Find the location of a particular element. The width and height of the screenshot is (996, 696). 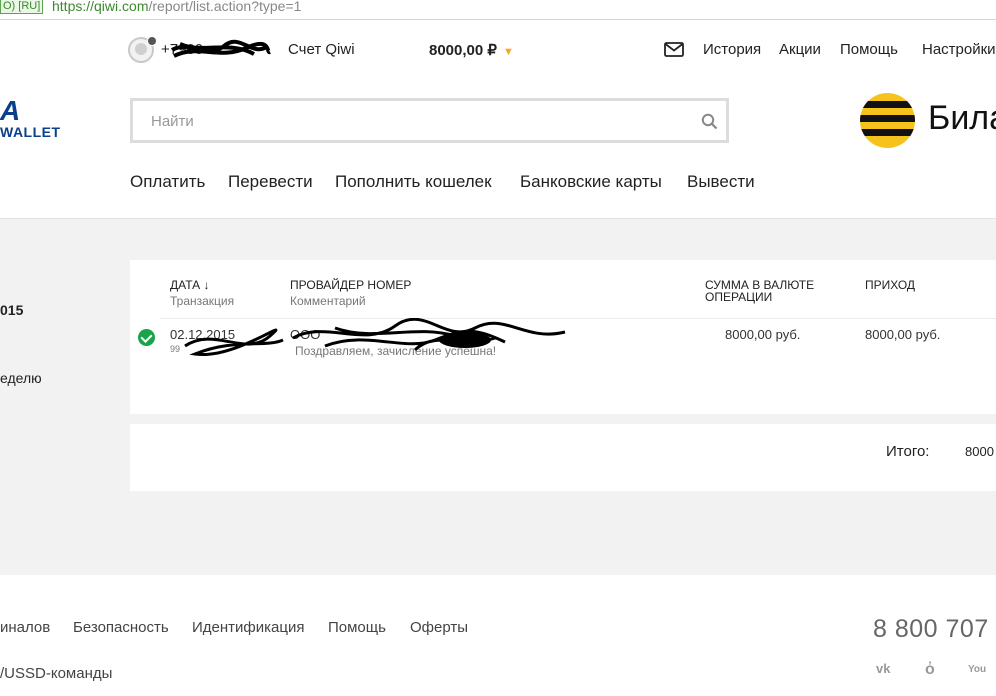

row-txn: 99 is located at coordinates (175, 349).